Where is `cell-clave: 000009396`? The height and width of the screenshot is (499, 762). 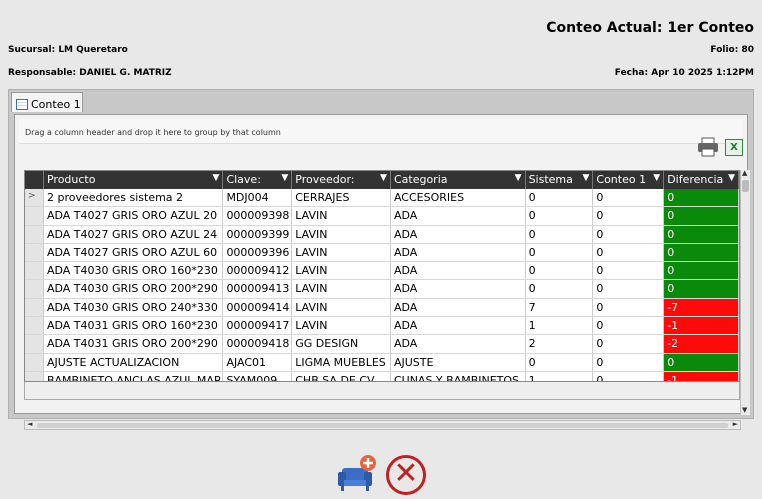
cell-clave: 000009396 is located at coordinates (258, 252).